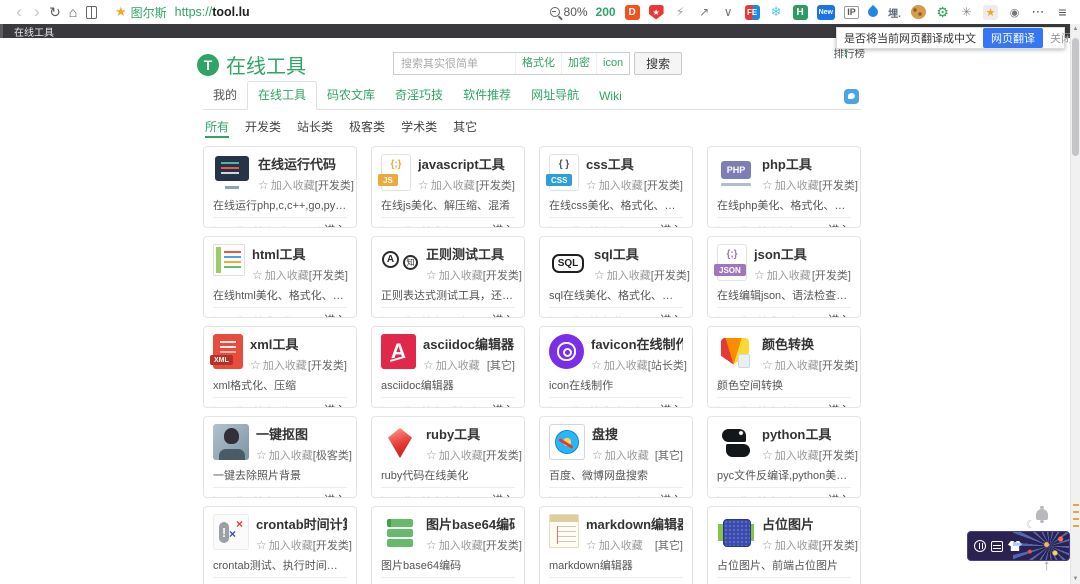 Image resolution: width=1080 pixels, height=584 pixels. What do you see at coordinates (419, 128) in the screenshot?
I see `filter-item-4: 学术类` at bounding box center [419, 128].